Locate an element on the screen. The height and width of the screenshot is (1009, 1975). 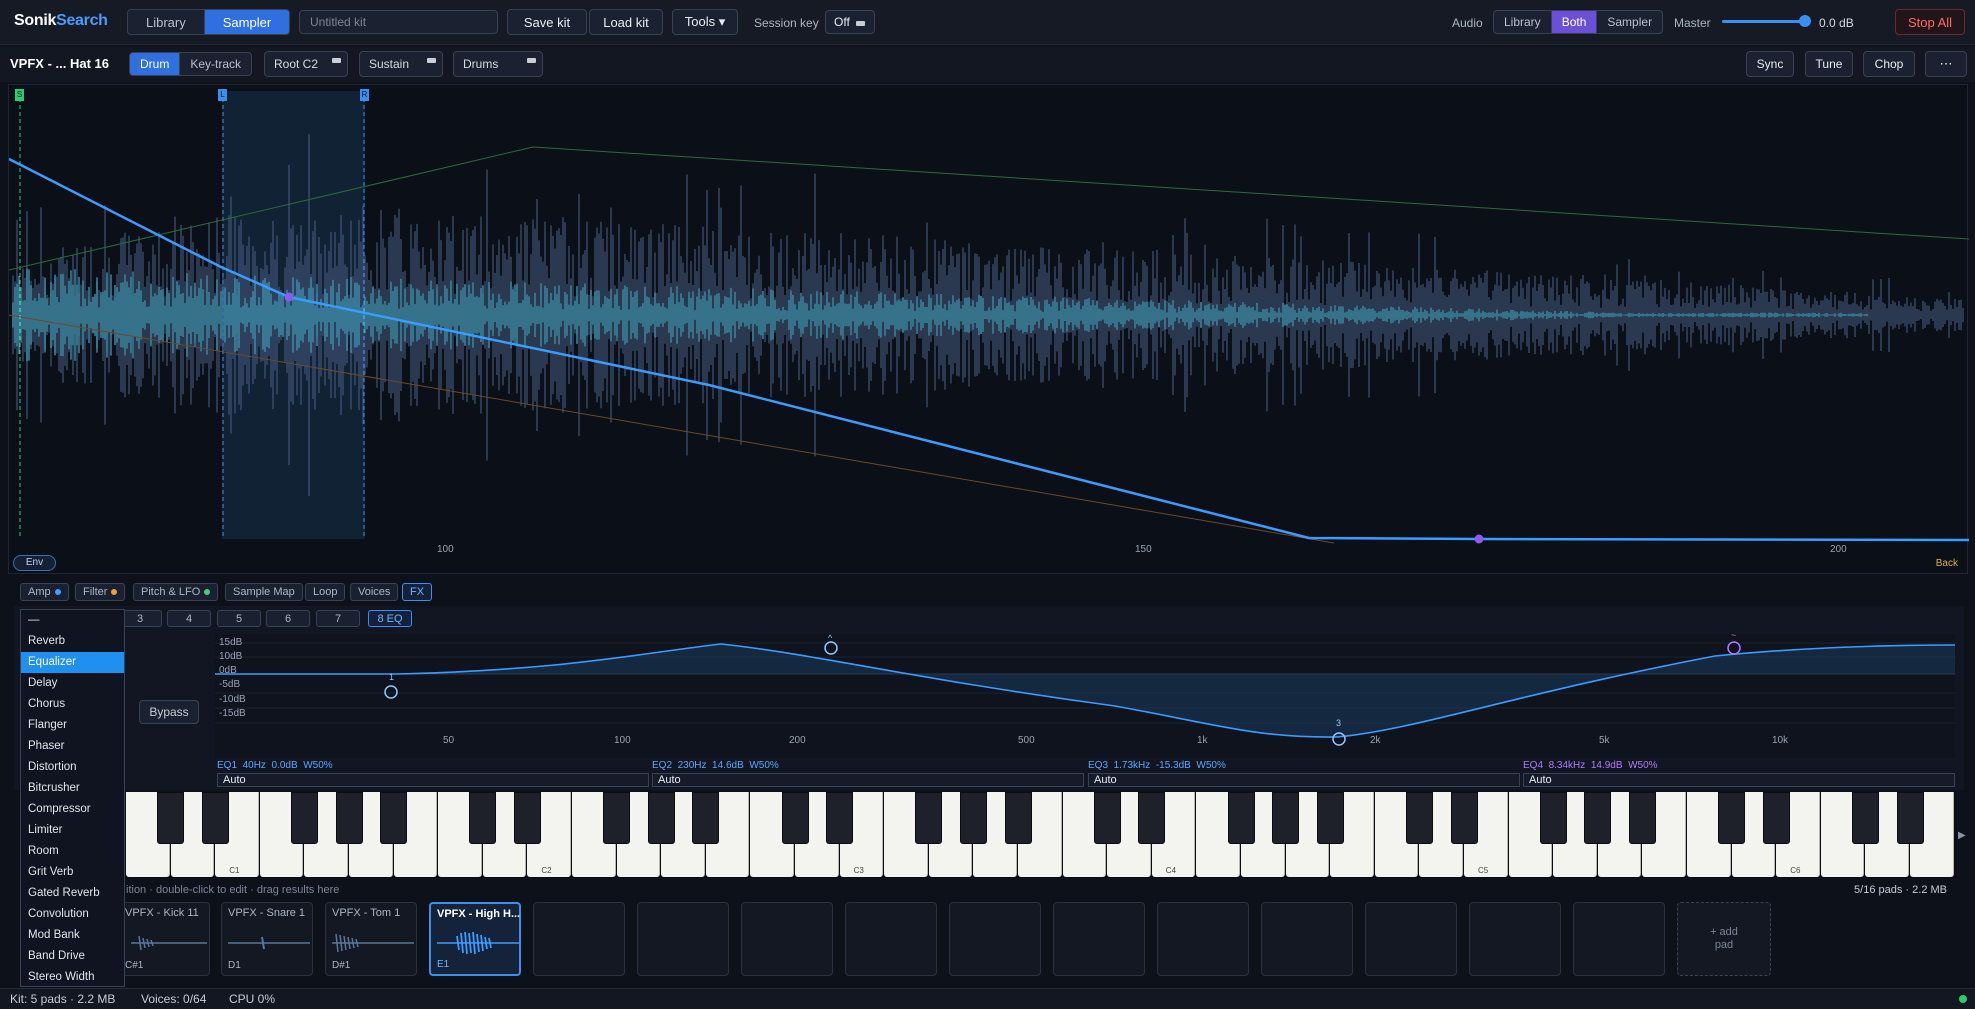
tab-filter: Filter is located at coordinates (100, 592).